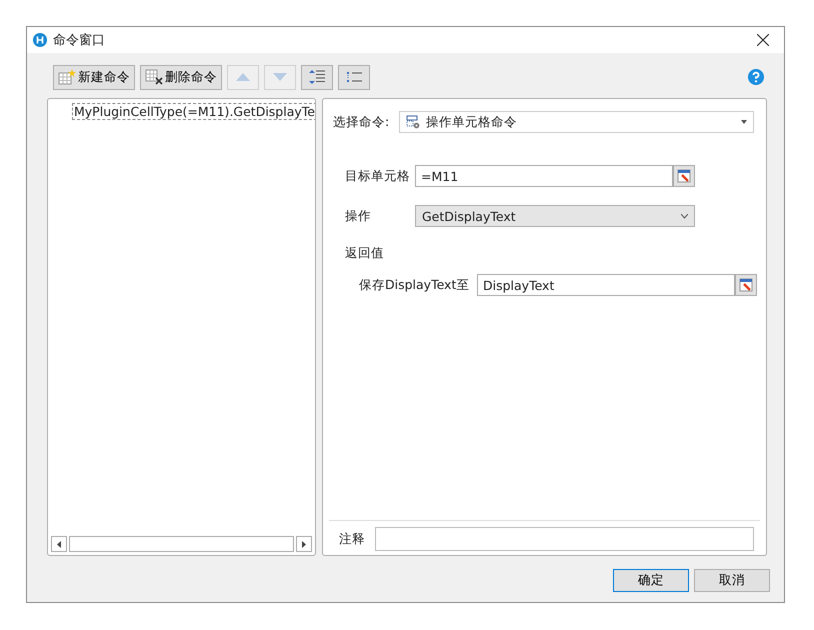  I want to click on right-triangle-icon, so click(304, 544).